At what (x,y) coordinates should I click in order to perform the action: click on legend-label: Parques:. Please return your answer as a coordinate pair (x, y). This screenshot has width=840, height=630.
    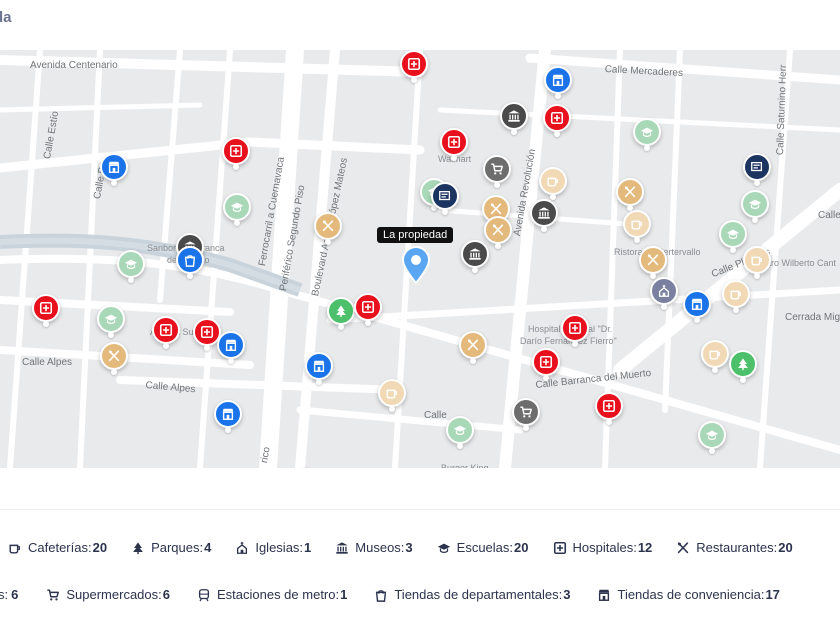
    Looking at the image, I should click on (177, 547).